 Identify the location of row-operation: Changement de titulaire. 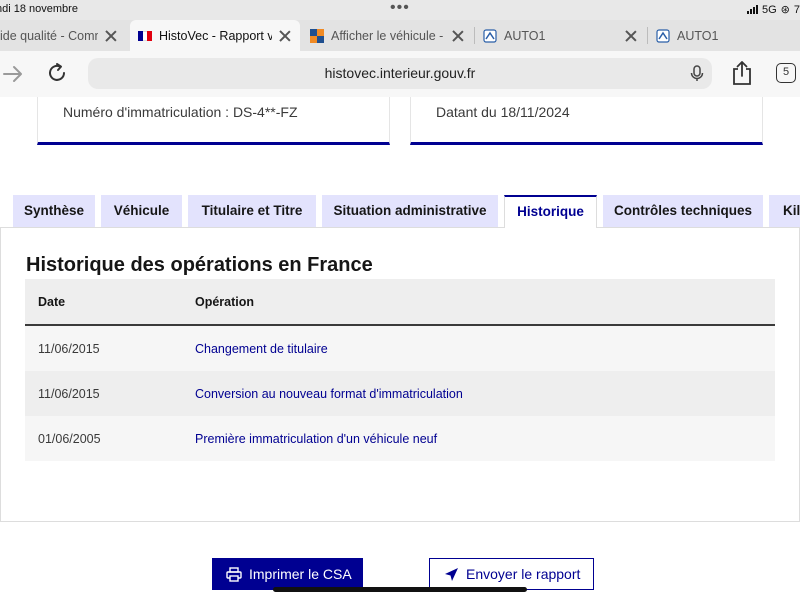
(485, 348).